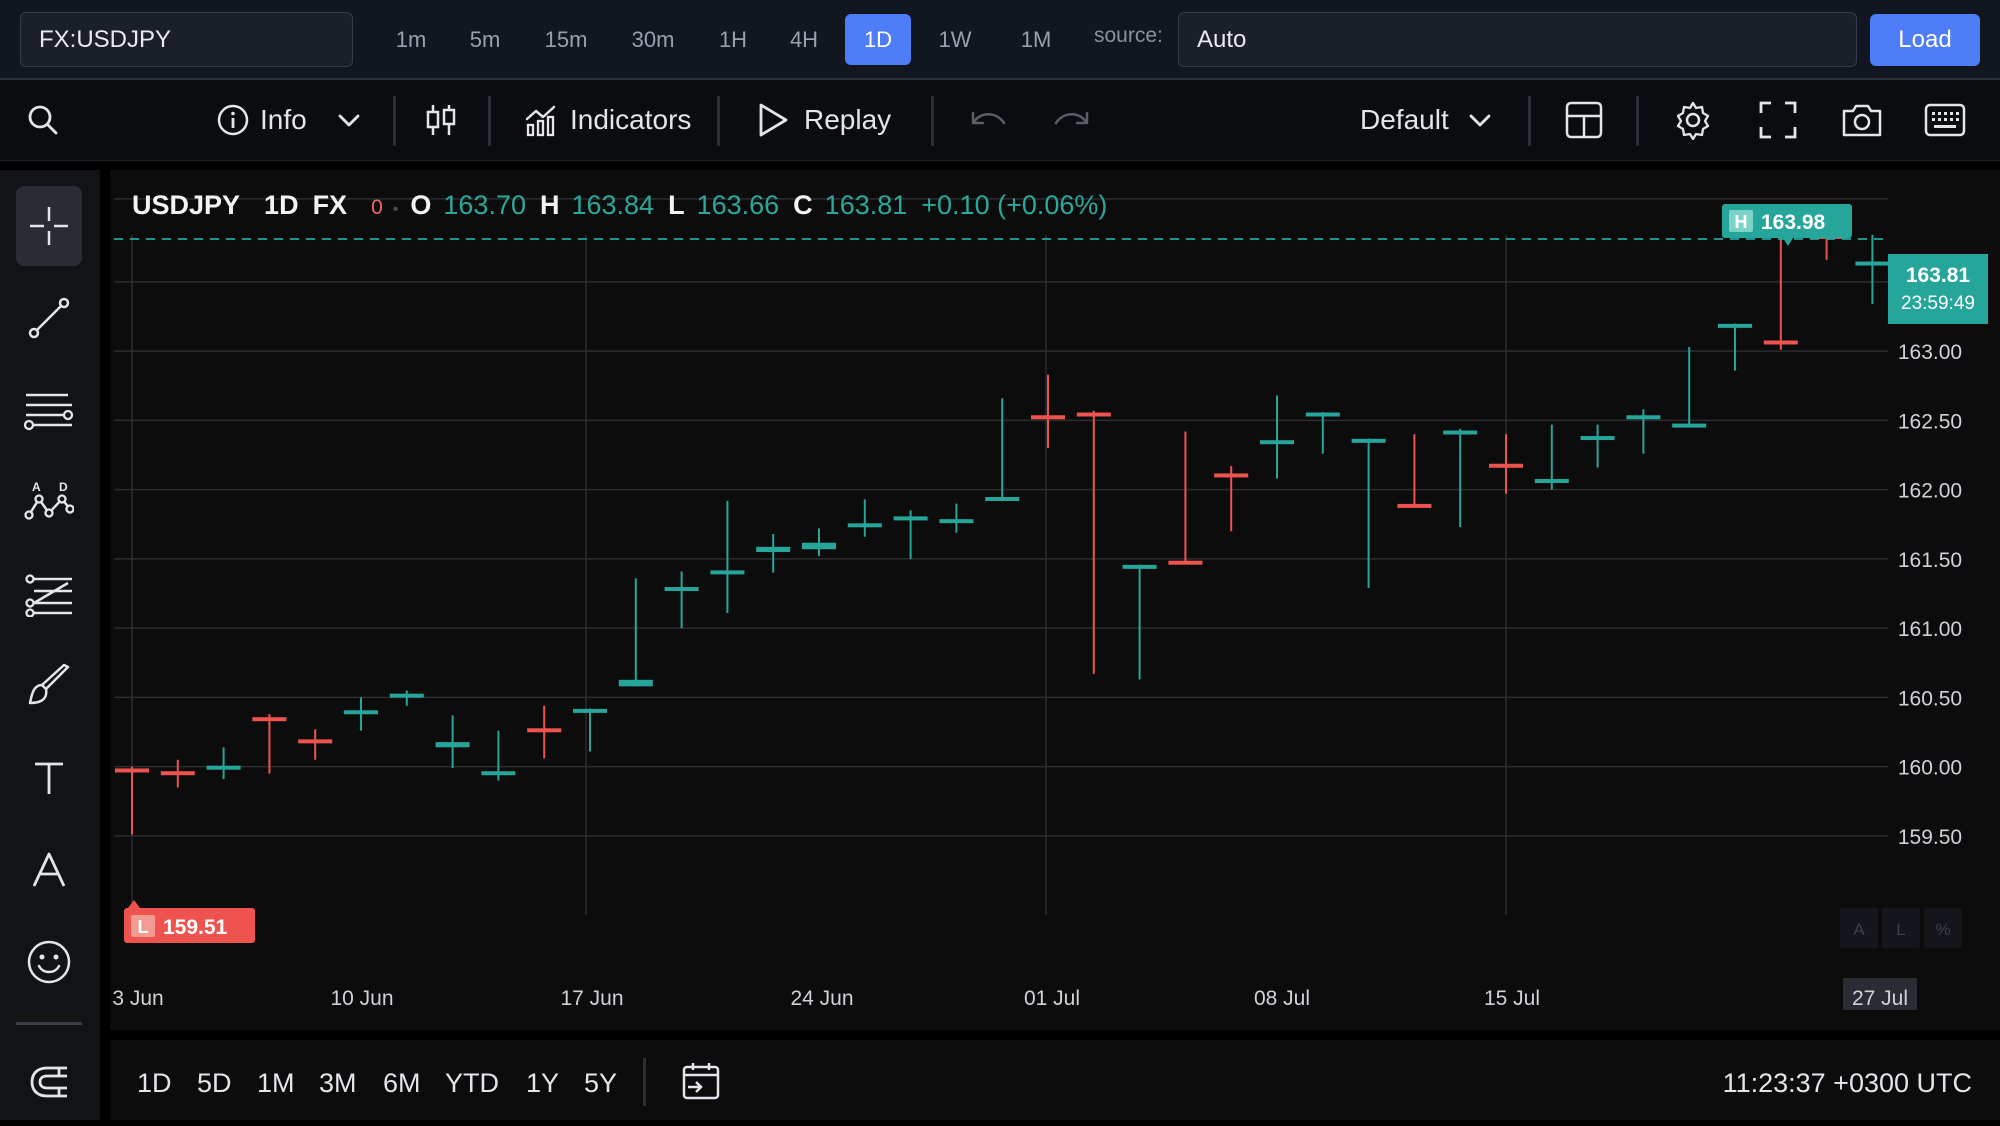 The height and width of the screenshot is (1126, 2000). I want to click on range-5y: 5Y, so click(600, 1080).